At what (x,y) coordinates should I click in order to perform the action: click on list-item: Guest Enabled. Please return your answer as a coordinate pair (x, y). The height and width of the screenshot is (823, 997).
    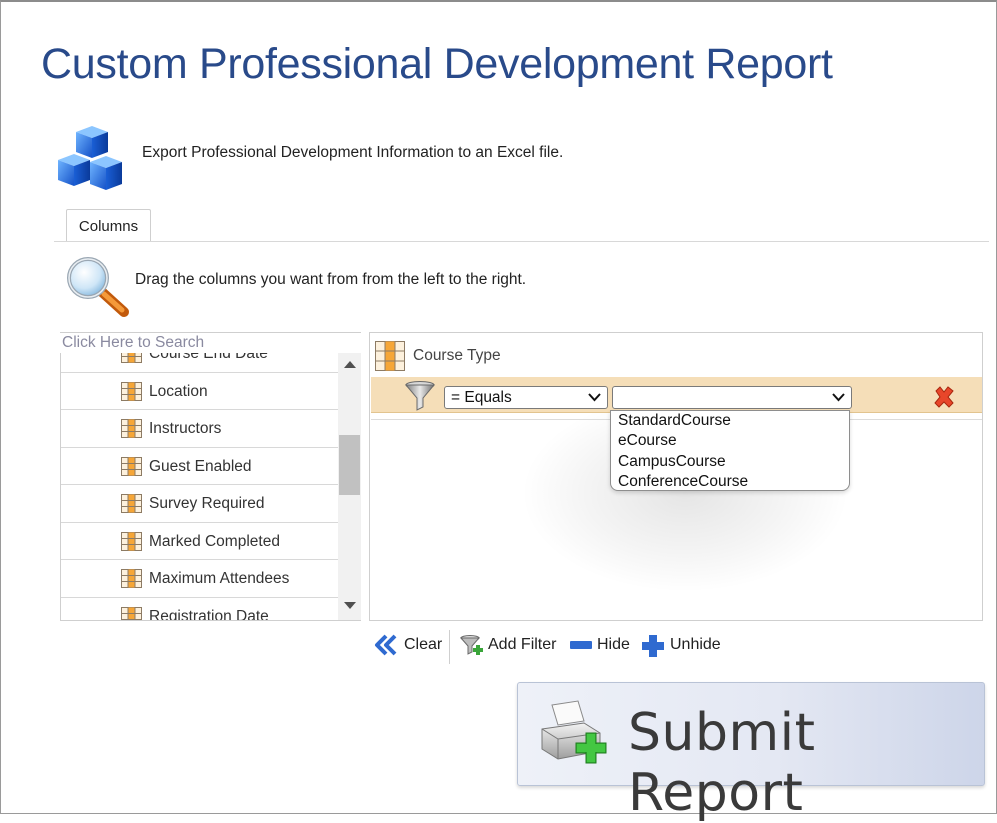
    Looking at the image, I should click on (199, 466).